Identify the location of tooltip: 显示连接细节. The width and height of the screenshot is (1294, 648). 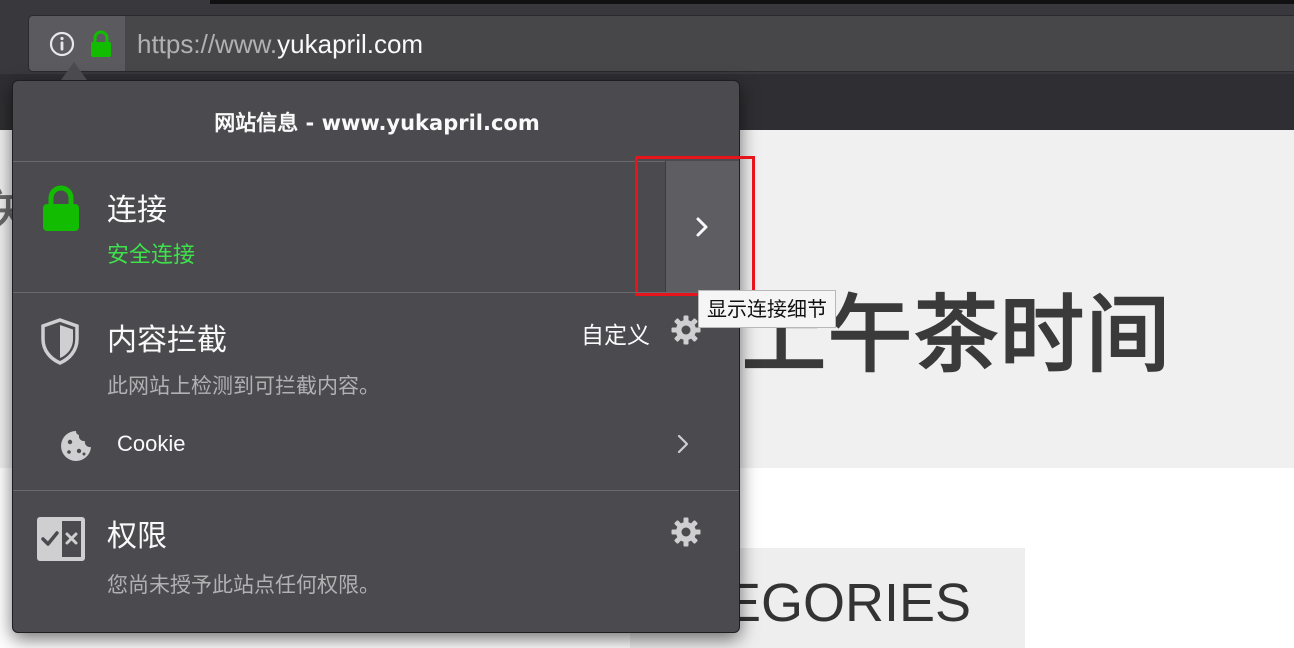
(767, 309).